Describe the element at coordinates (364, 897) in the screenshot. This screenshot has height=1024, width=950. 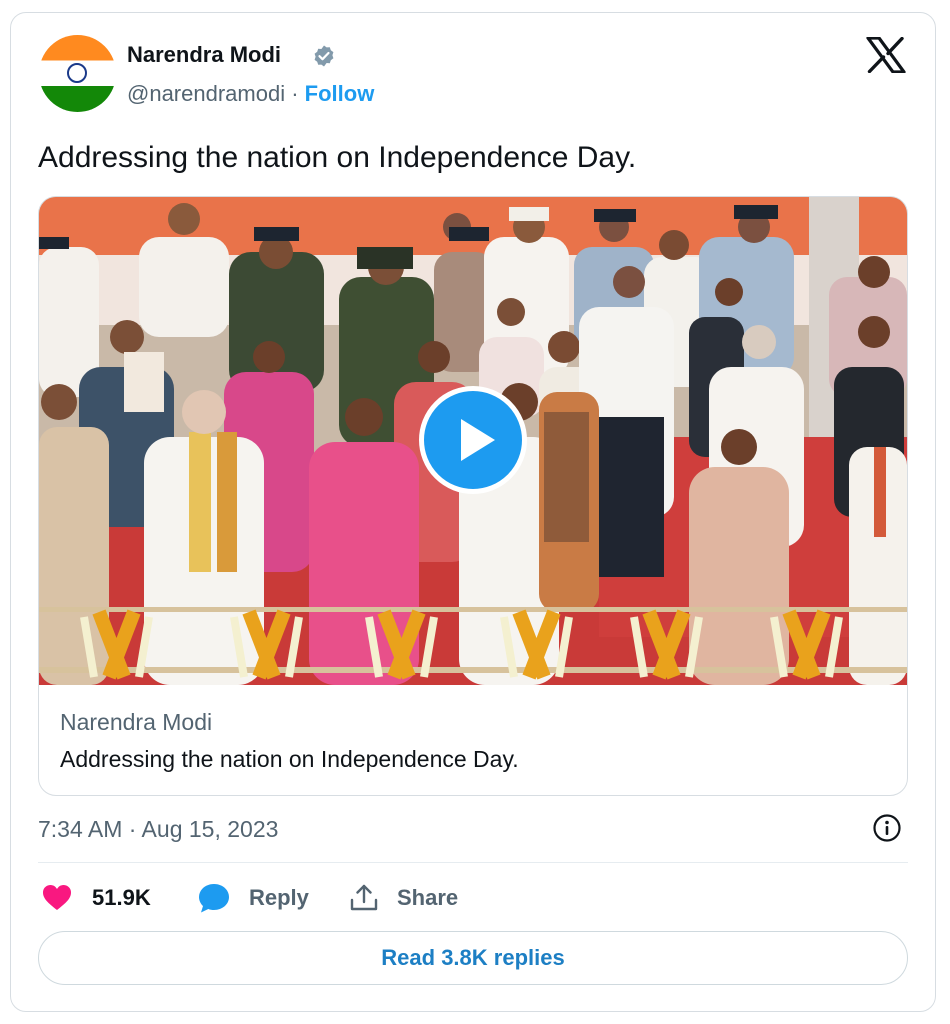
I see `share-upload-icon` at that location.